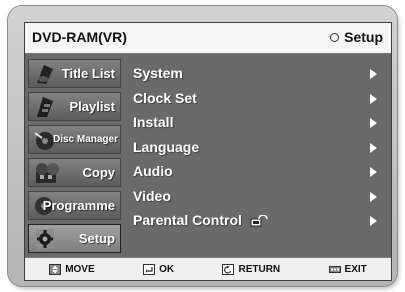 Image resolution: width=405 pixels, height=292 pixels. I want to click on return-icon, so click(228, 269).